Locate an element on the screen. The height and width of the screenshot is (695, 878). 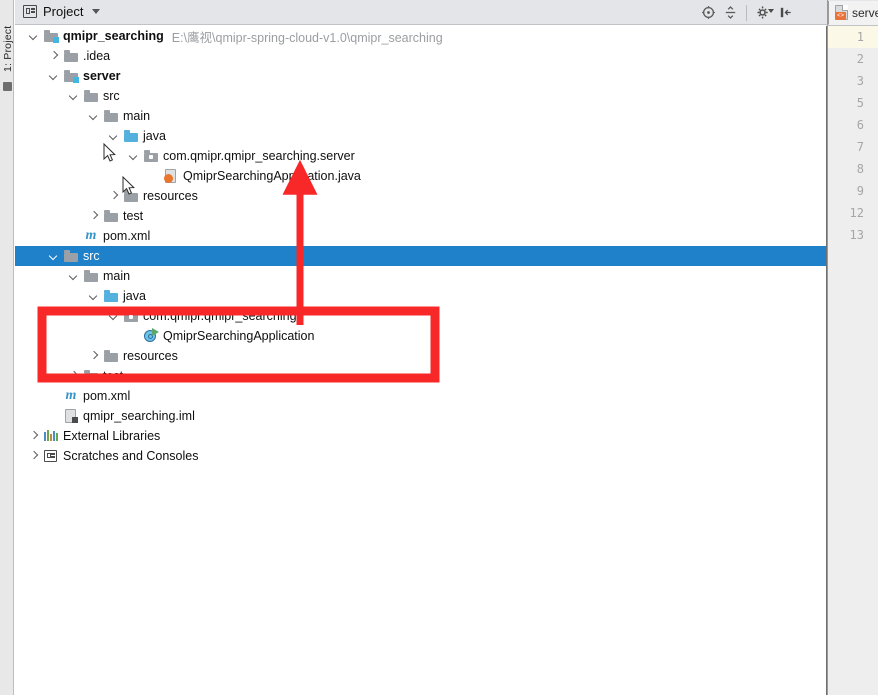
tree-row: Scratches and Consoles is located at coordinates (420, 456).